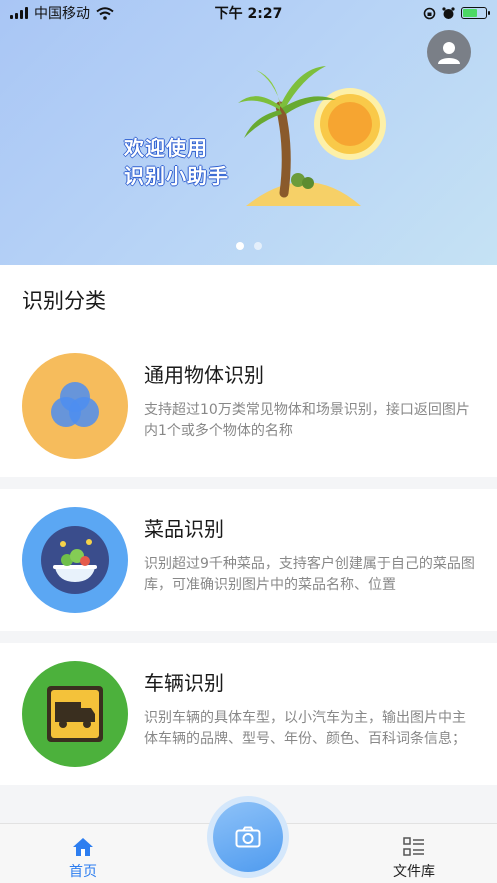 This screenshot has width=497, height=883. I want to click on tab-files-label: 文件库, so click(414, 872).